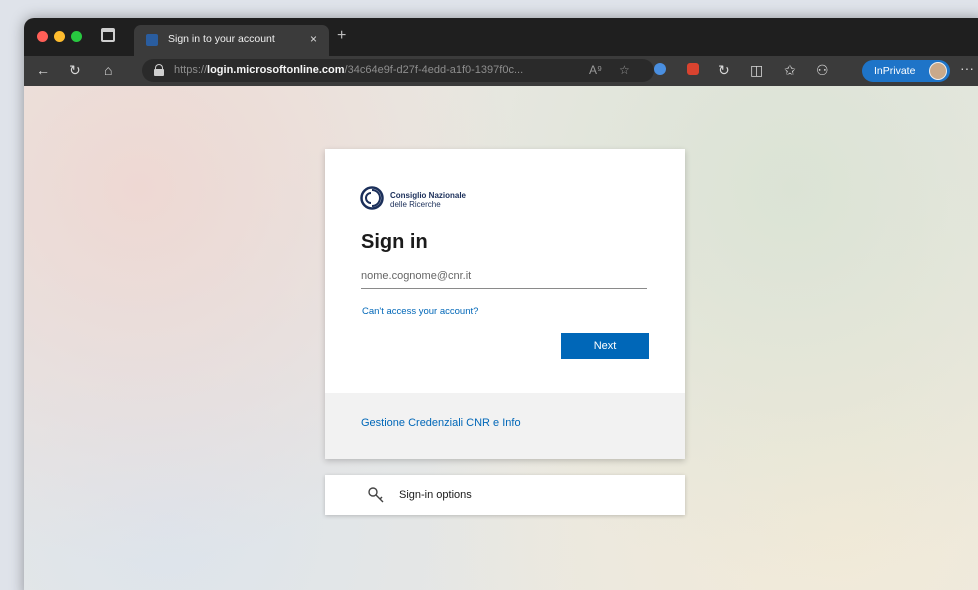 This screenshot has height=590, width=978. What do you see at coordinates (75, 70) in the screenshot?
I see `refresh-icon: ↻` at bounding box center [75, 70].